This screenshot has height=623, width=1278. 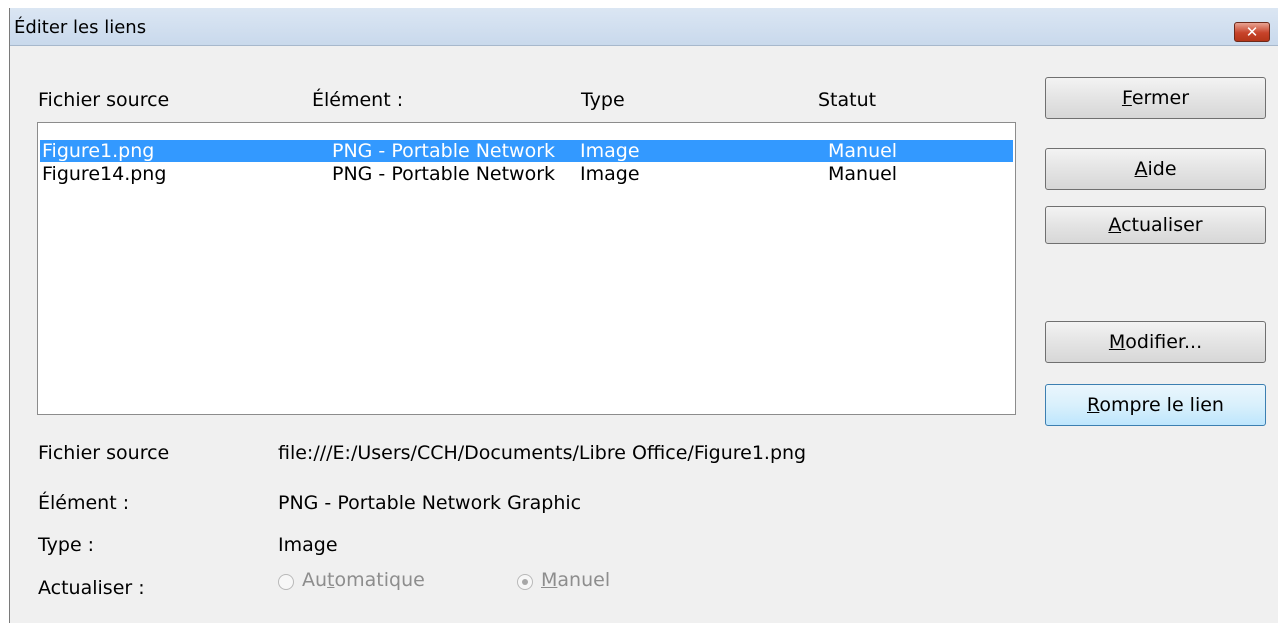 I want to click on radio-selected-dot, so click(x=525, y=582).